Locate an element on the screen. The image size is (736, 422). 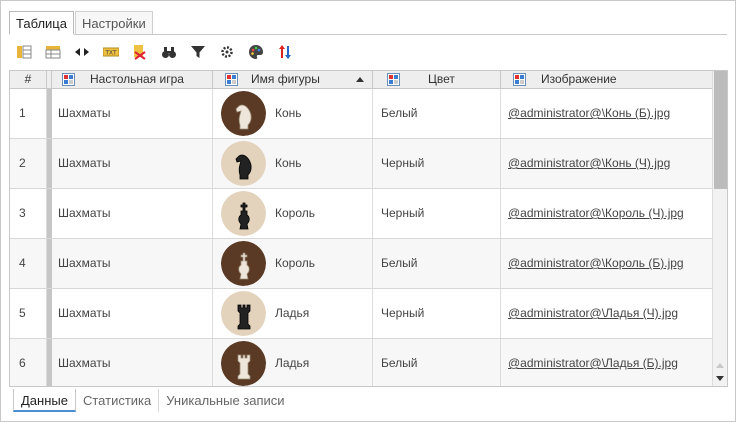
tab-unique-records: Уникальные записи is located at coordinates (225, 400).